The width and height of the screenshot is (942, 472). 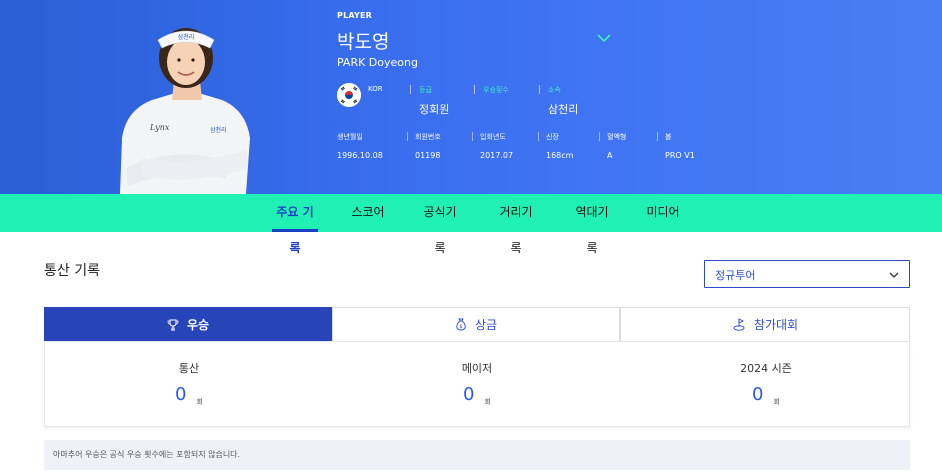 I want to click on player-tag: PLAYER, so click(x=355, y=15).